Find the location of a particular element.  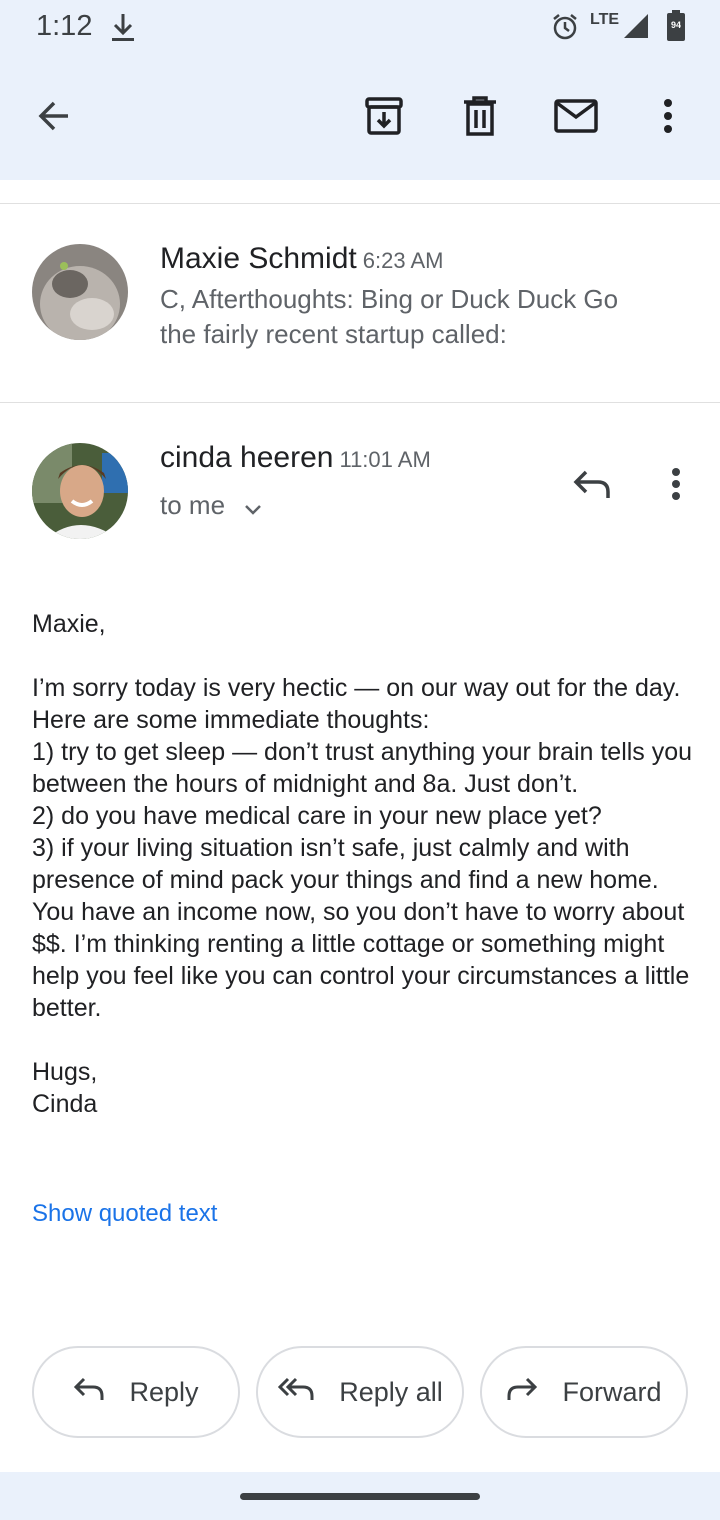

download-icon is located at coordinates (123, 30).